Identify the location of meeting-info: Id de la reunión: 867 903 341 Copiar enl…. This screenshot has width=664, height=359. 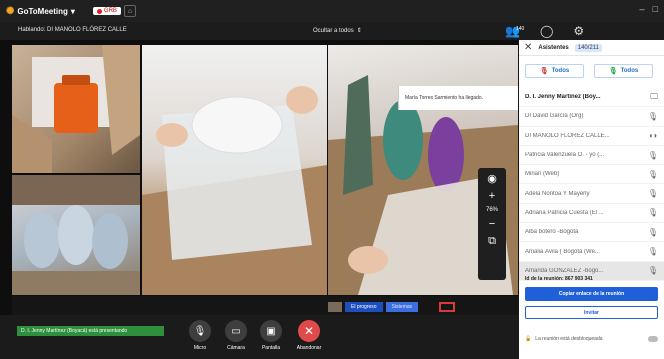
(591, 297).